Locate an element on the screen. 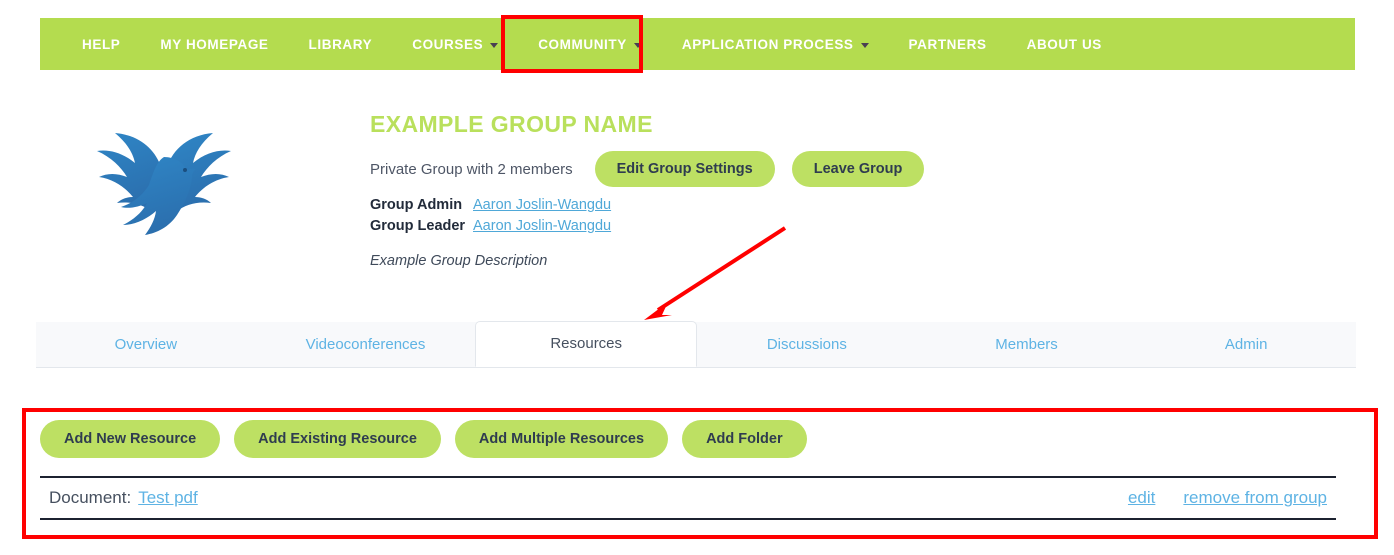 This screenshot has height=555, width=1394. group-membership-text: Private Group with 2 members is located at coordinates (471, 169).